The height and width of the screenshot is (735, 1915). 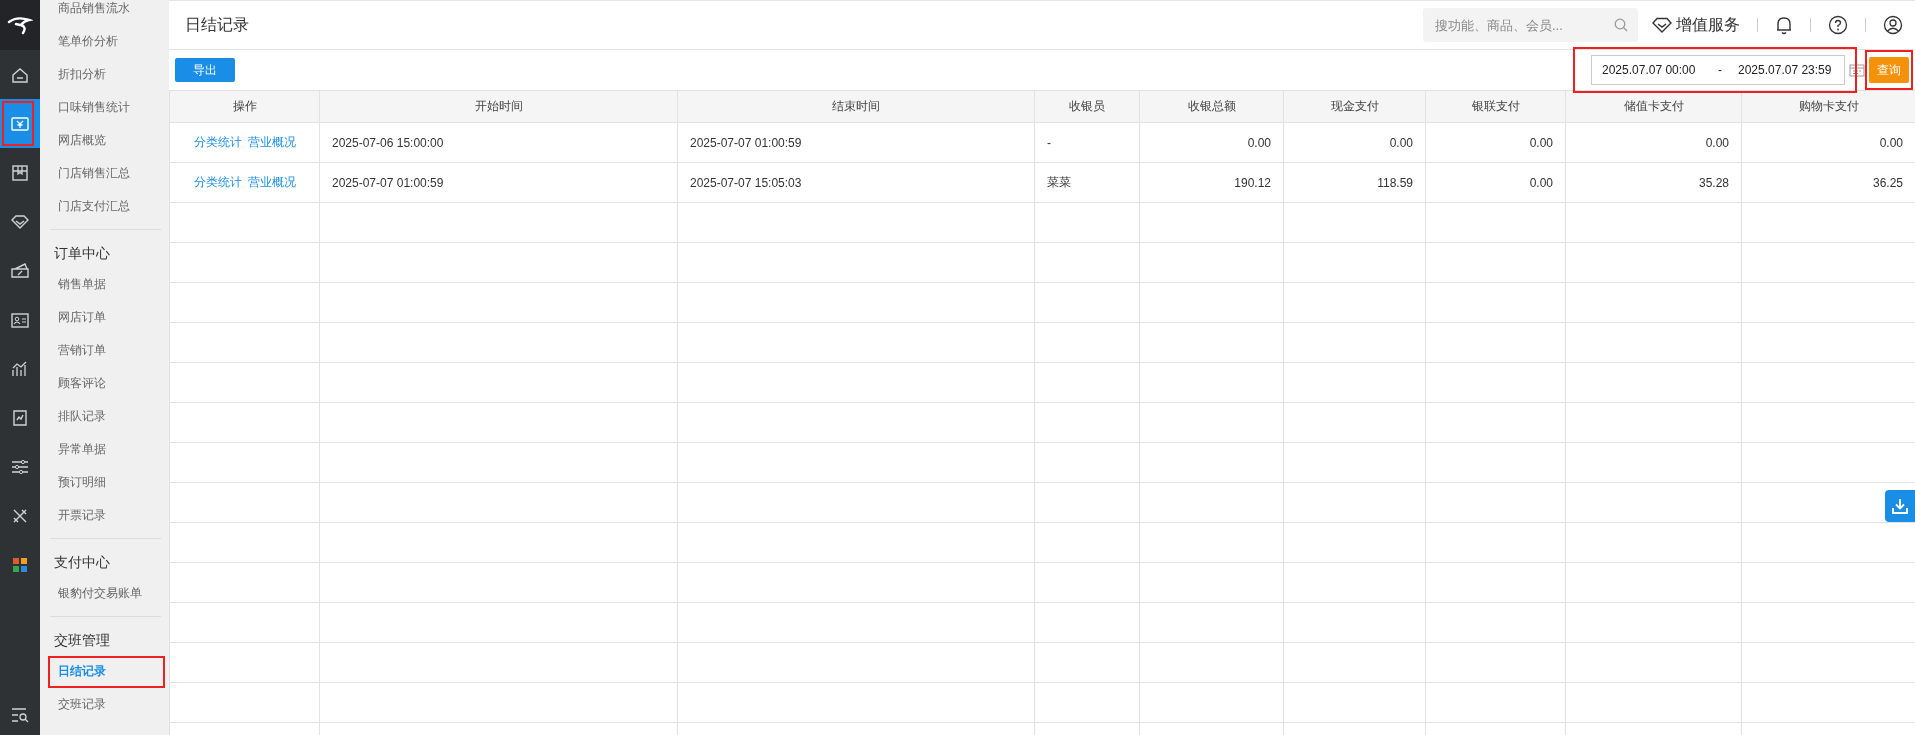 I want to click on calendar-icon, so click(x=1857, y=70).